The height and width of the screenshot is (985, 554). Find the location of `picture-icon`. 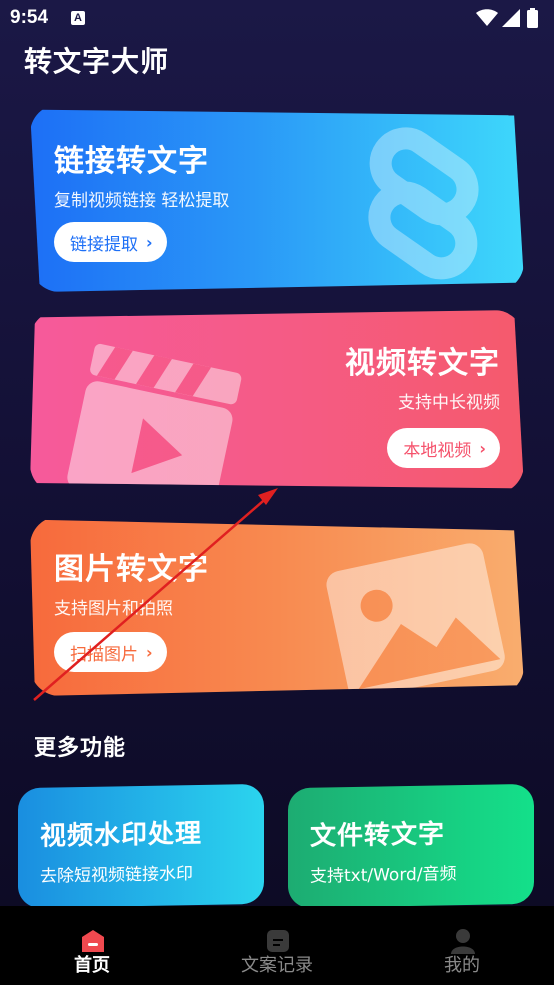

picture-icon is located at coordinates (415, 619).